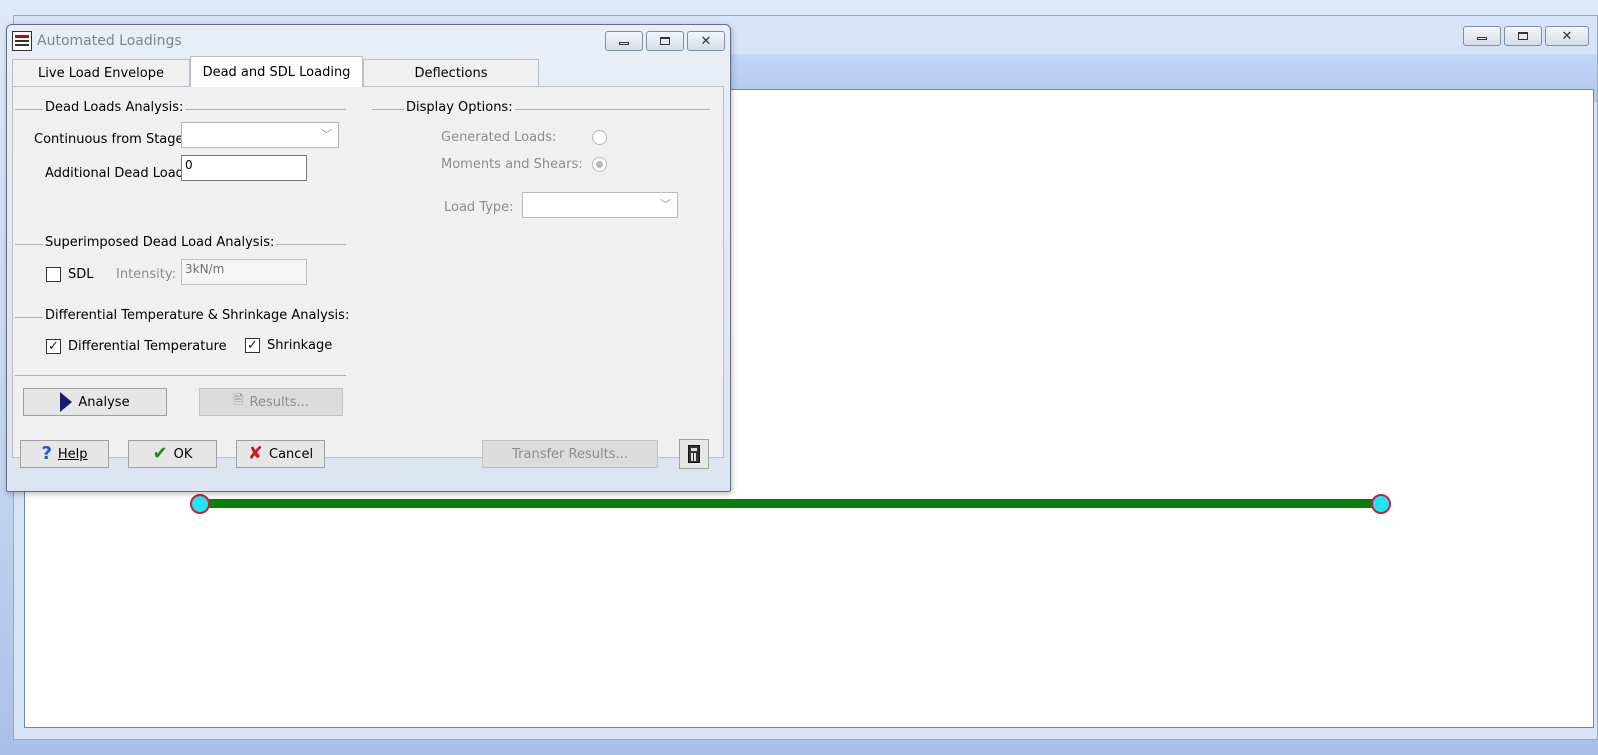  What do you see at coordinates (244, 272) in the screenshot?
I see `intensity-input: 3kN/m` at bounding box center [244, 272].